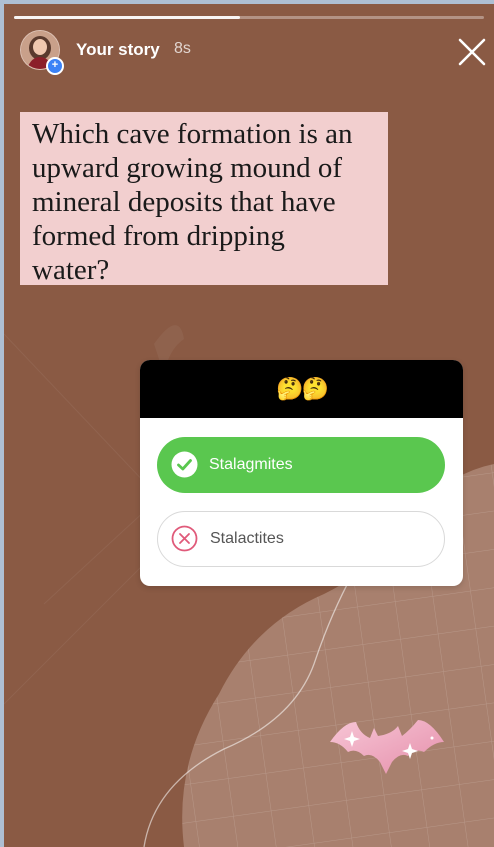 The height and width of the screenshot is (847, 494). What do you see at coordinates (118, 50) in the screenshot?
I see `story-title: Your story` at bounding box center [118, 50].